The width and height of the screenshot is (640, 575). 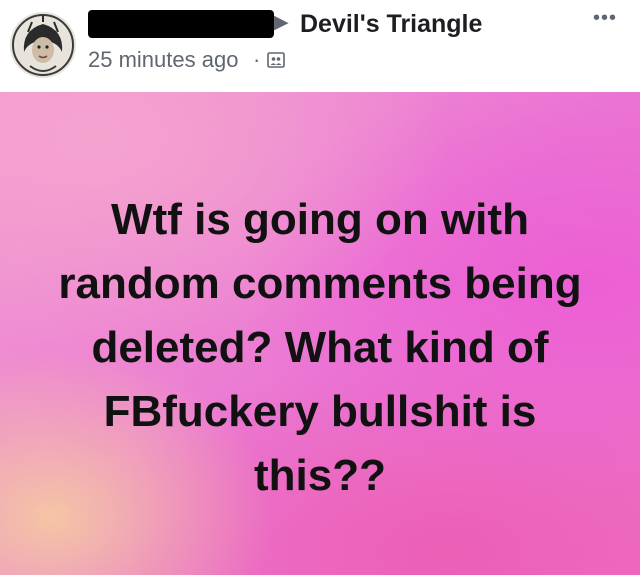 What do you see at coordinates (276, 60) in the screenshot?
I see `group-audience-icon` at bounding box center [276, 60].